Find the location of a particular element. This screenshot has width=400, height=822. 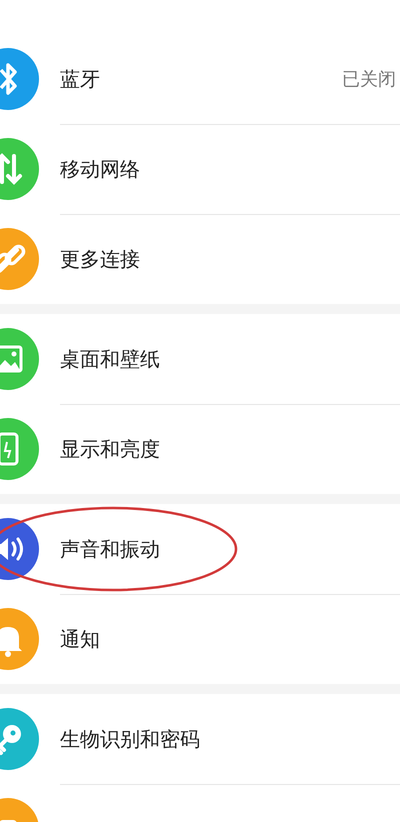

setting-label: 通知 is located at coordinates (80, 639).